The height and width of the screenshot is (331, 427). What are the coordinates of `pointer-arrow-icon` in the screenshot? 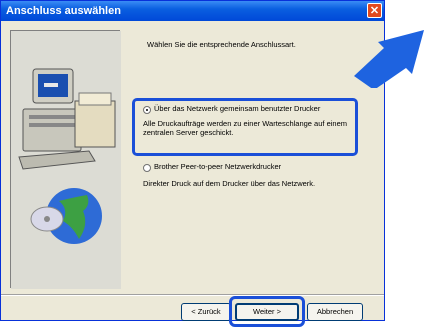 It's located at (389, 59).